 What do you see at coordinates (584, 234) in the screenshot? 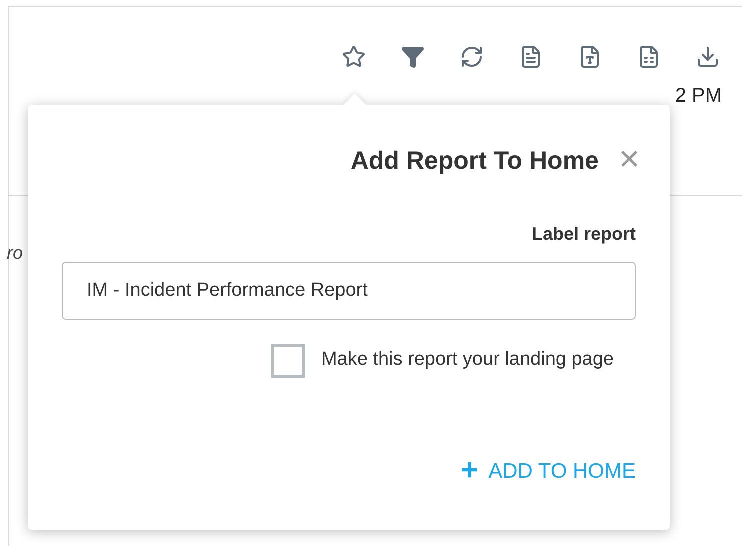
I see `field-label: Label report` at bounding box center [584, 234].